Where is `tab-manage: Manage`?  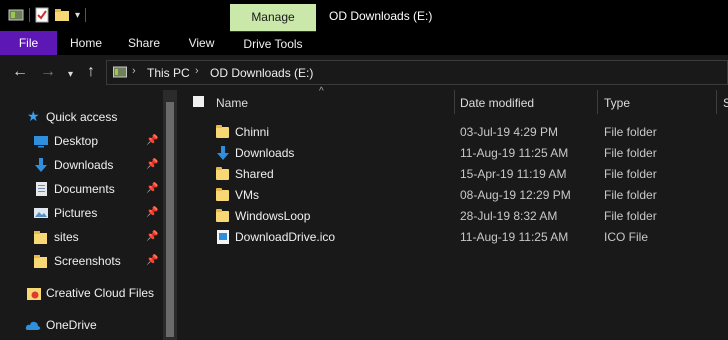
tab-manage: Manage is located at coordinates (273, 17).